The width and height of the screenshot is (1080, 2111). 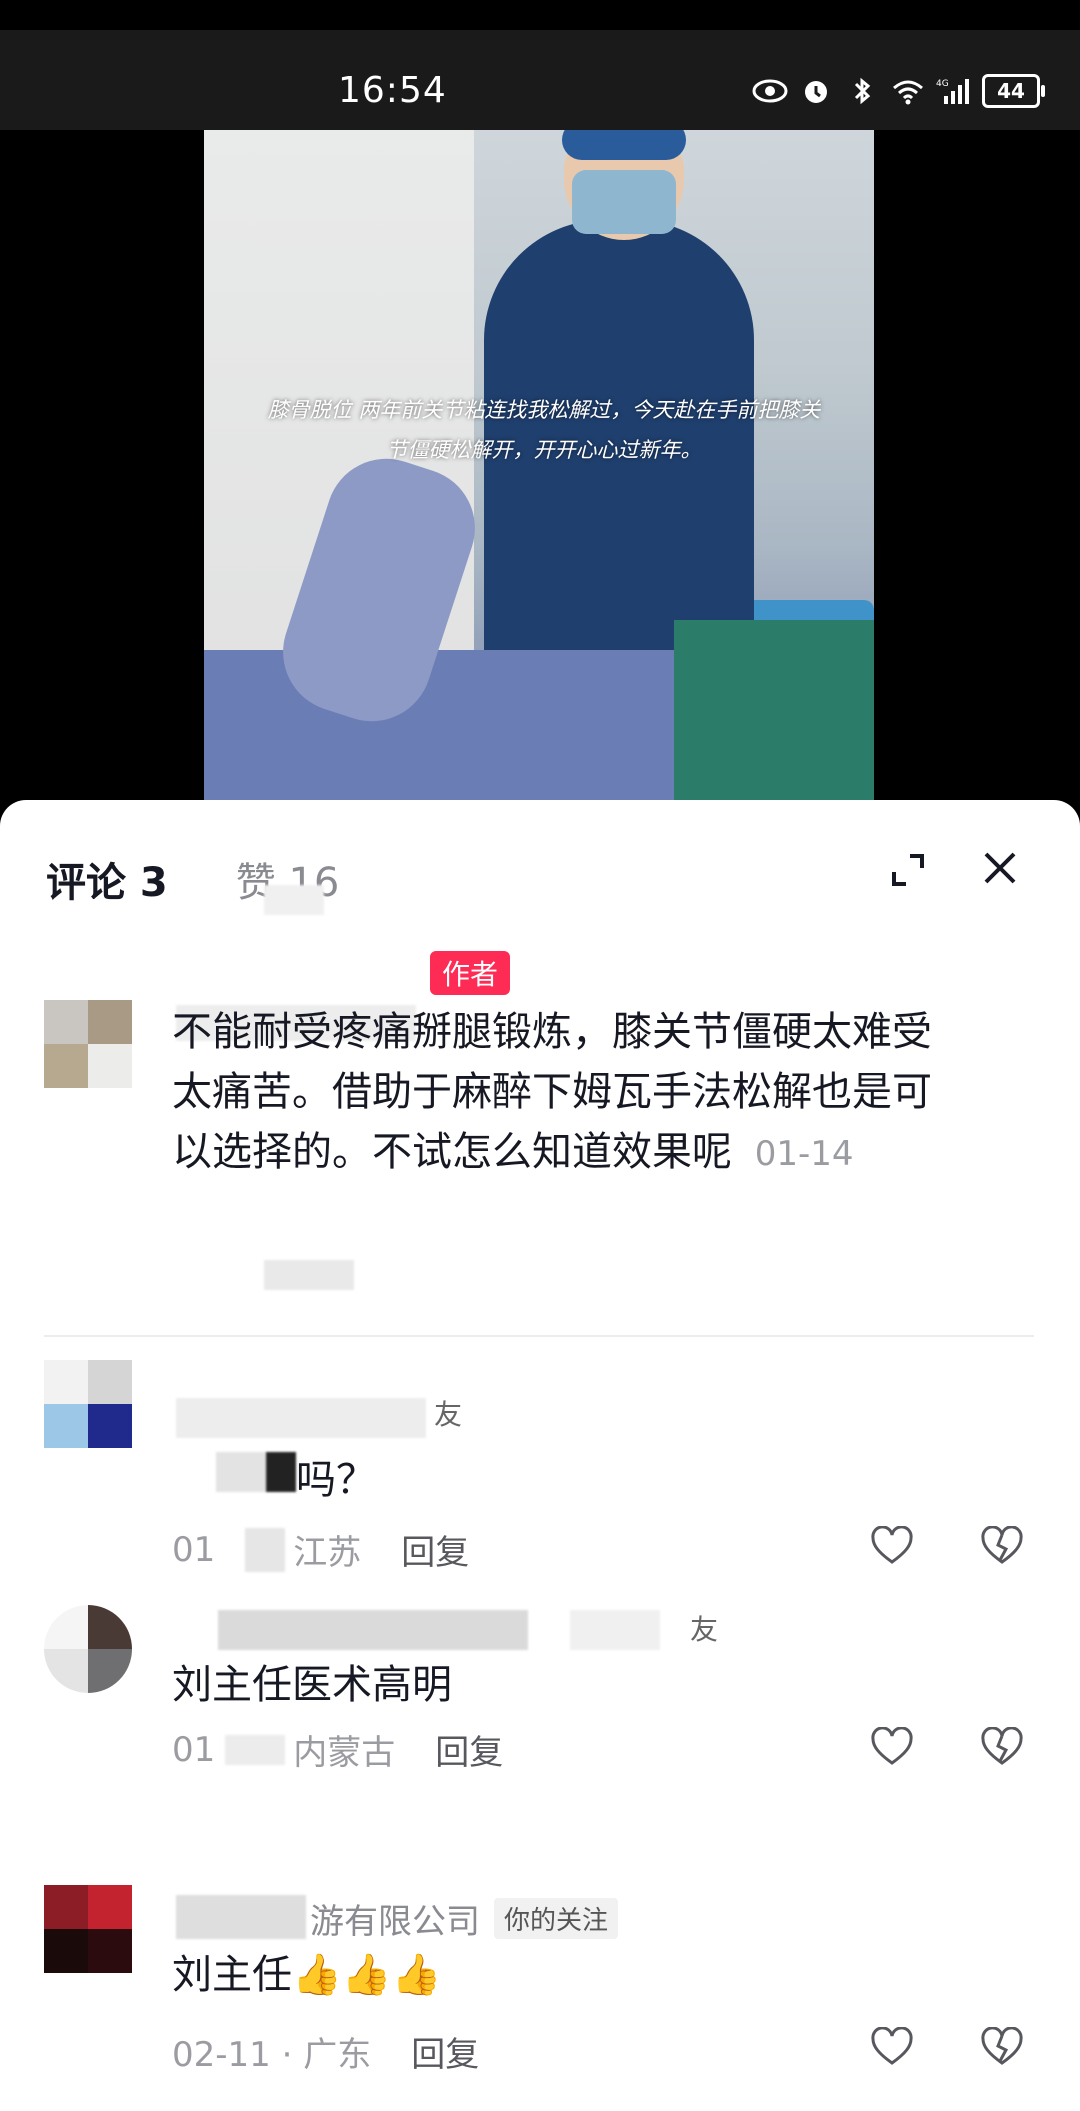 I want to click on battery-icon: 44, so click(x=1013, y=91).